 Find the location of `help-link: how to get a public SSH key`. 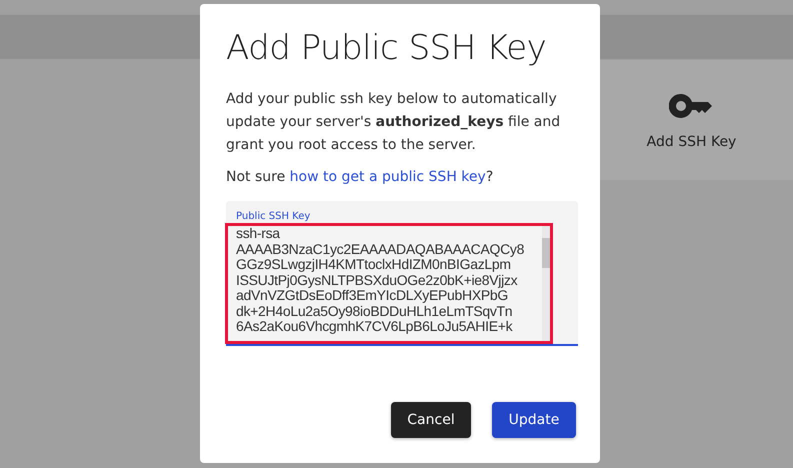

help-link: how to get a public SSH key is located at coordinates (388, 177).